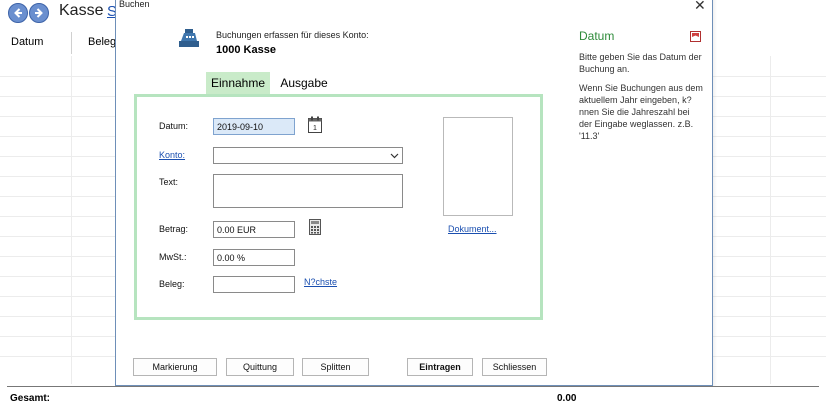 The image size is (826, 415). What do you see at coordinates (394, 156) in the screenshot?
I see `chevron-down-icon` at bounding box center [394, 156].